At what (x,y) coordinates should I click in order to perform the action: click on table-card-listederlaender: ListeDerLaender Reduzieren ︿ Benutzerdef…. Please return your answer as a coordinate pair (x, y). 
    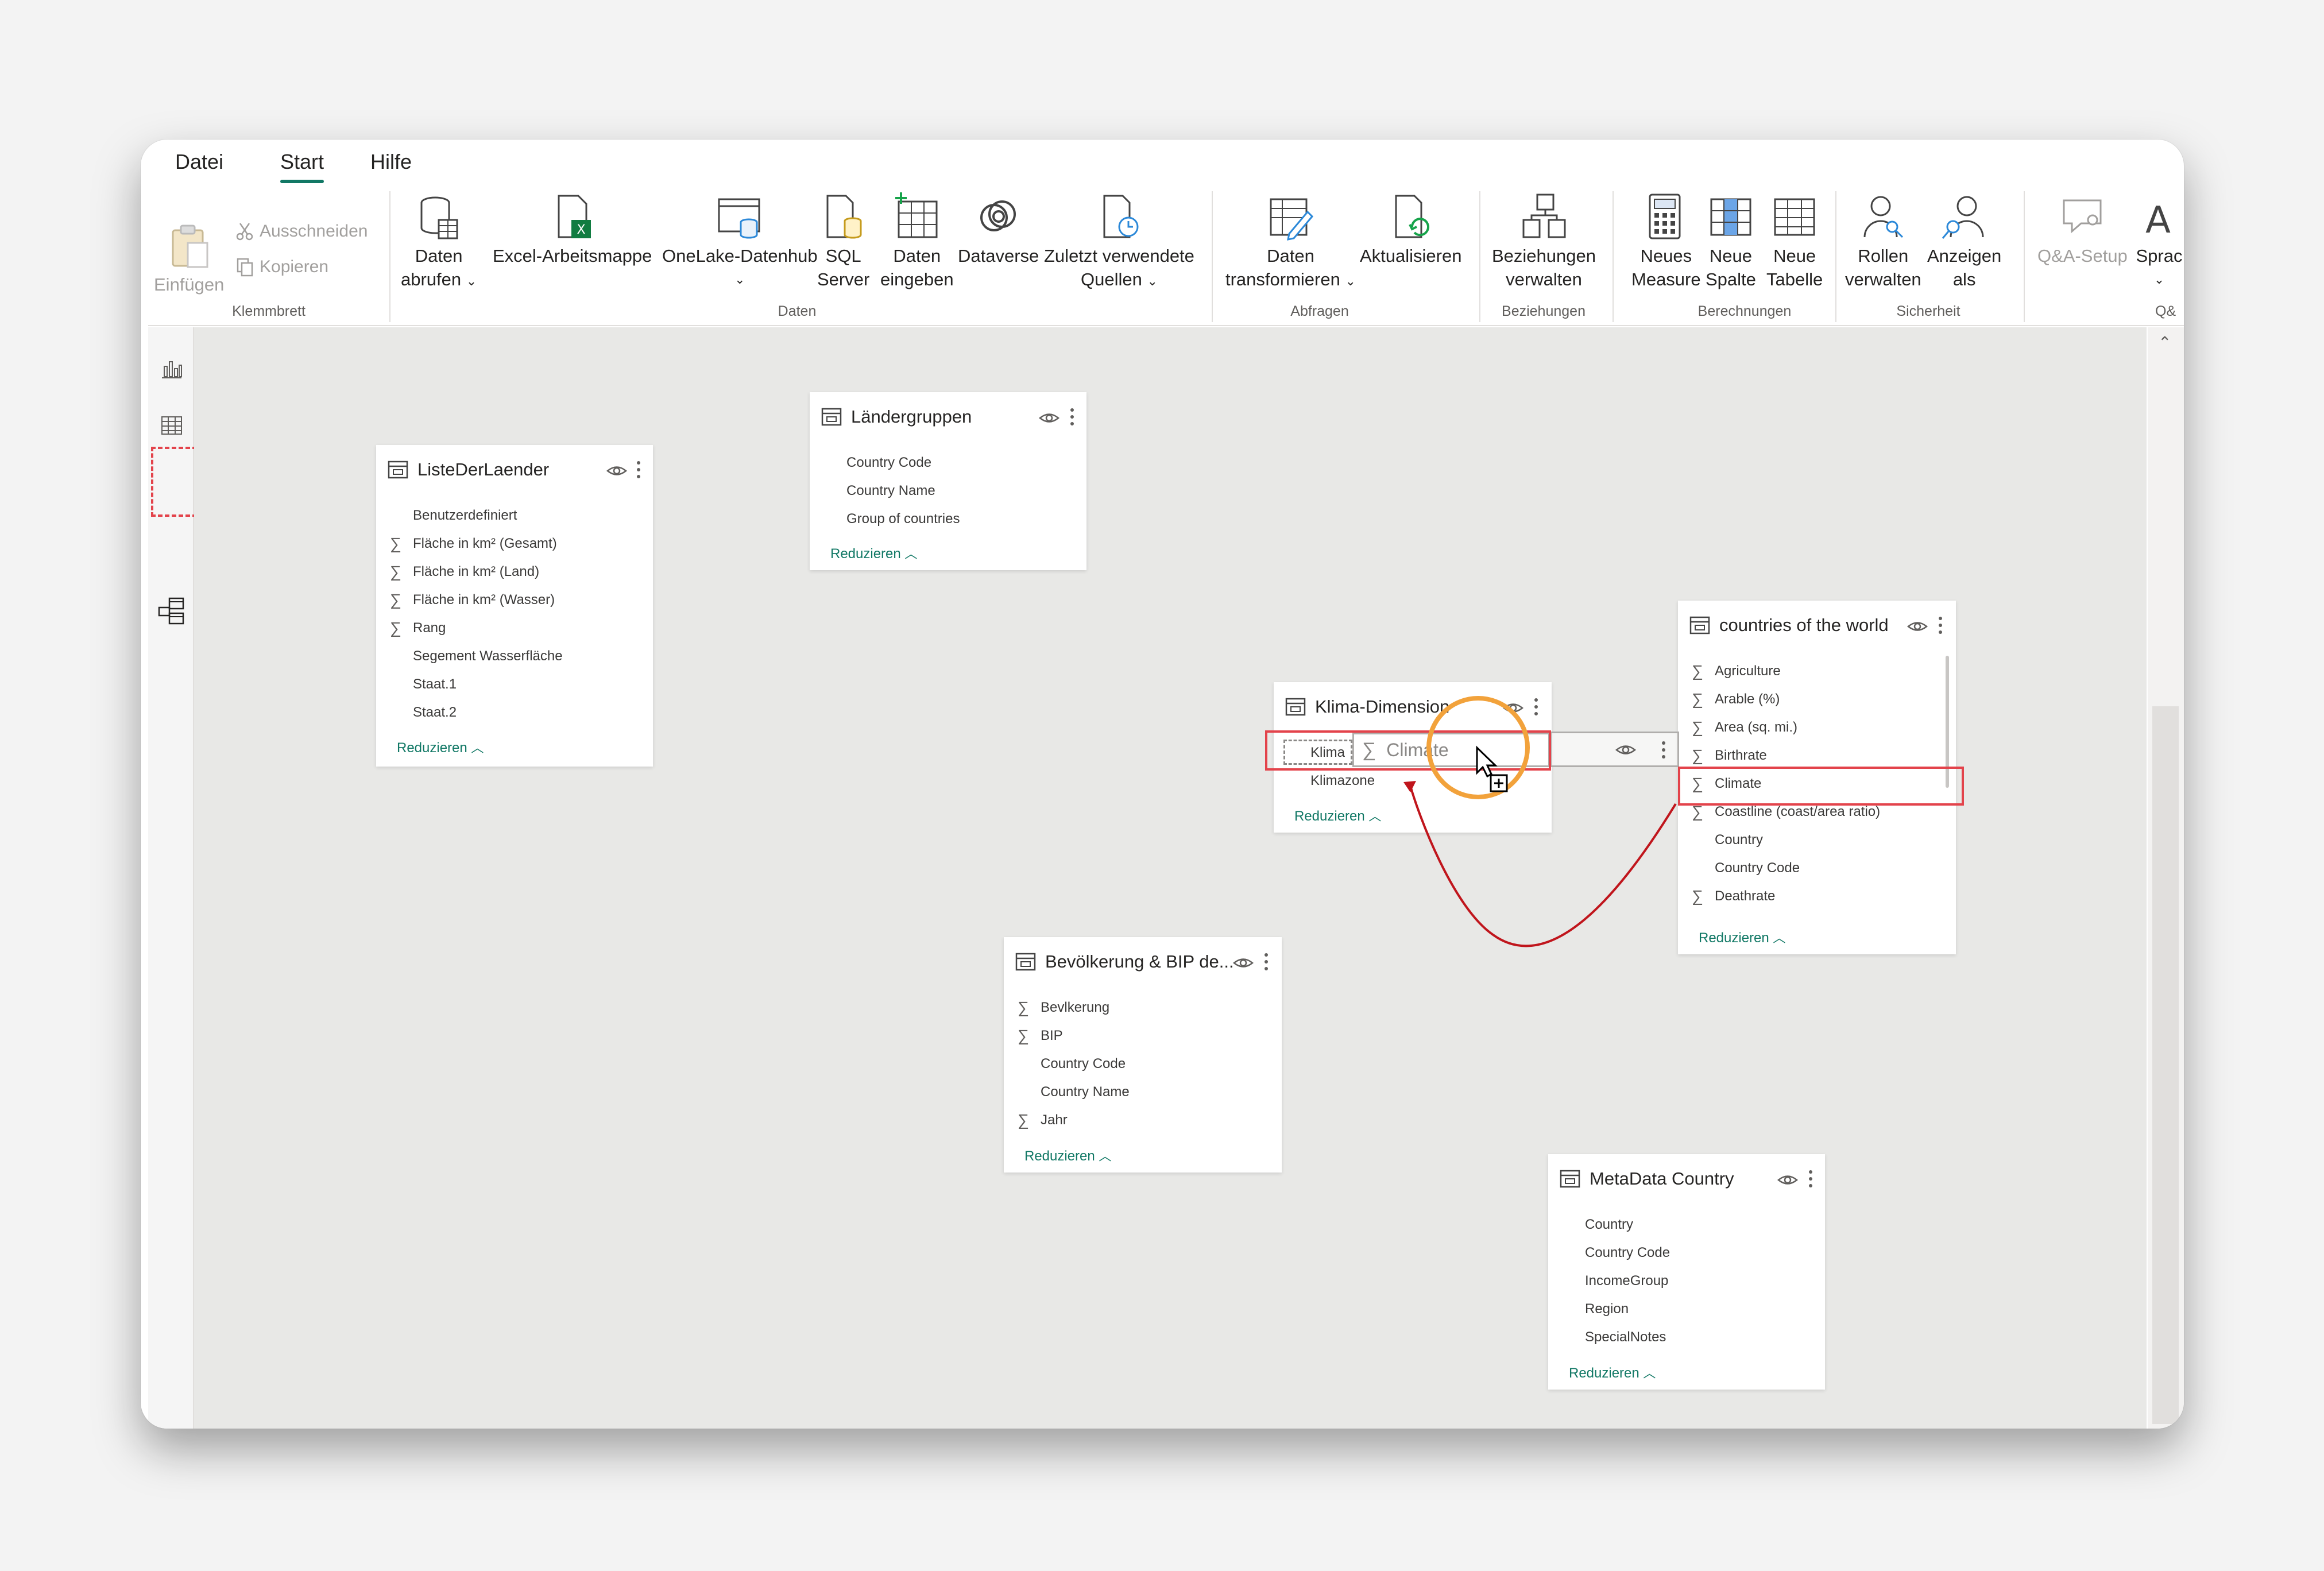
    Looking at the image, I should click on (514, 606).